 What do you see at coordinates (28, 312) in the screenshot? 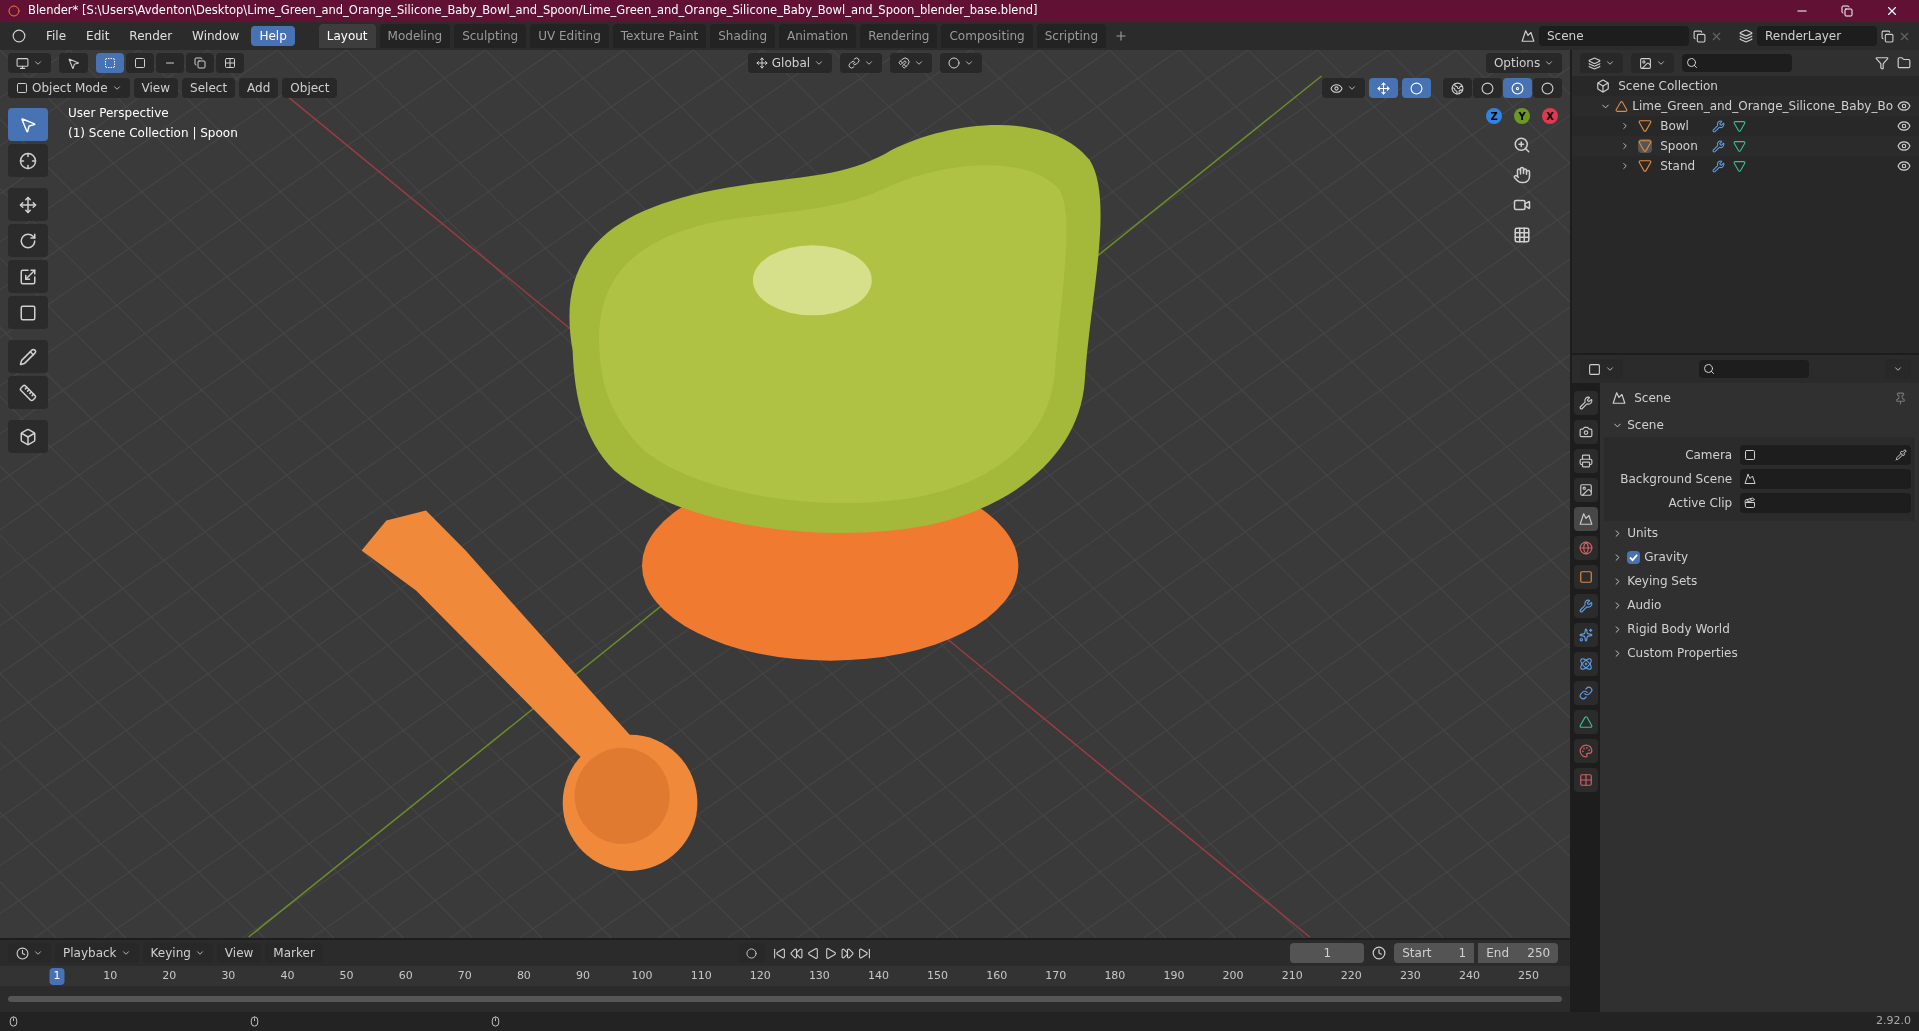
I see `transform-tool-button` at bounding box center [28, 312].